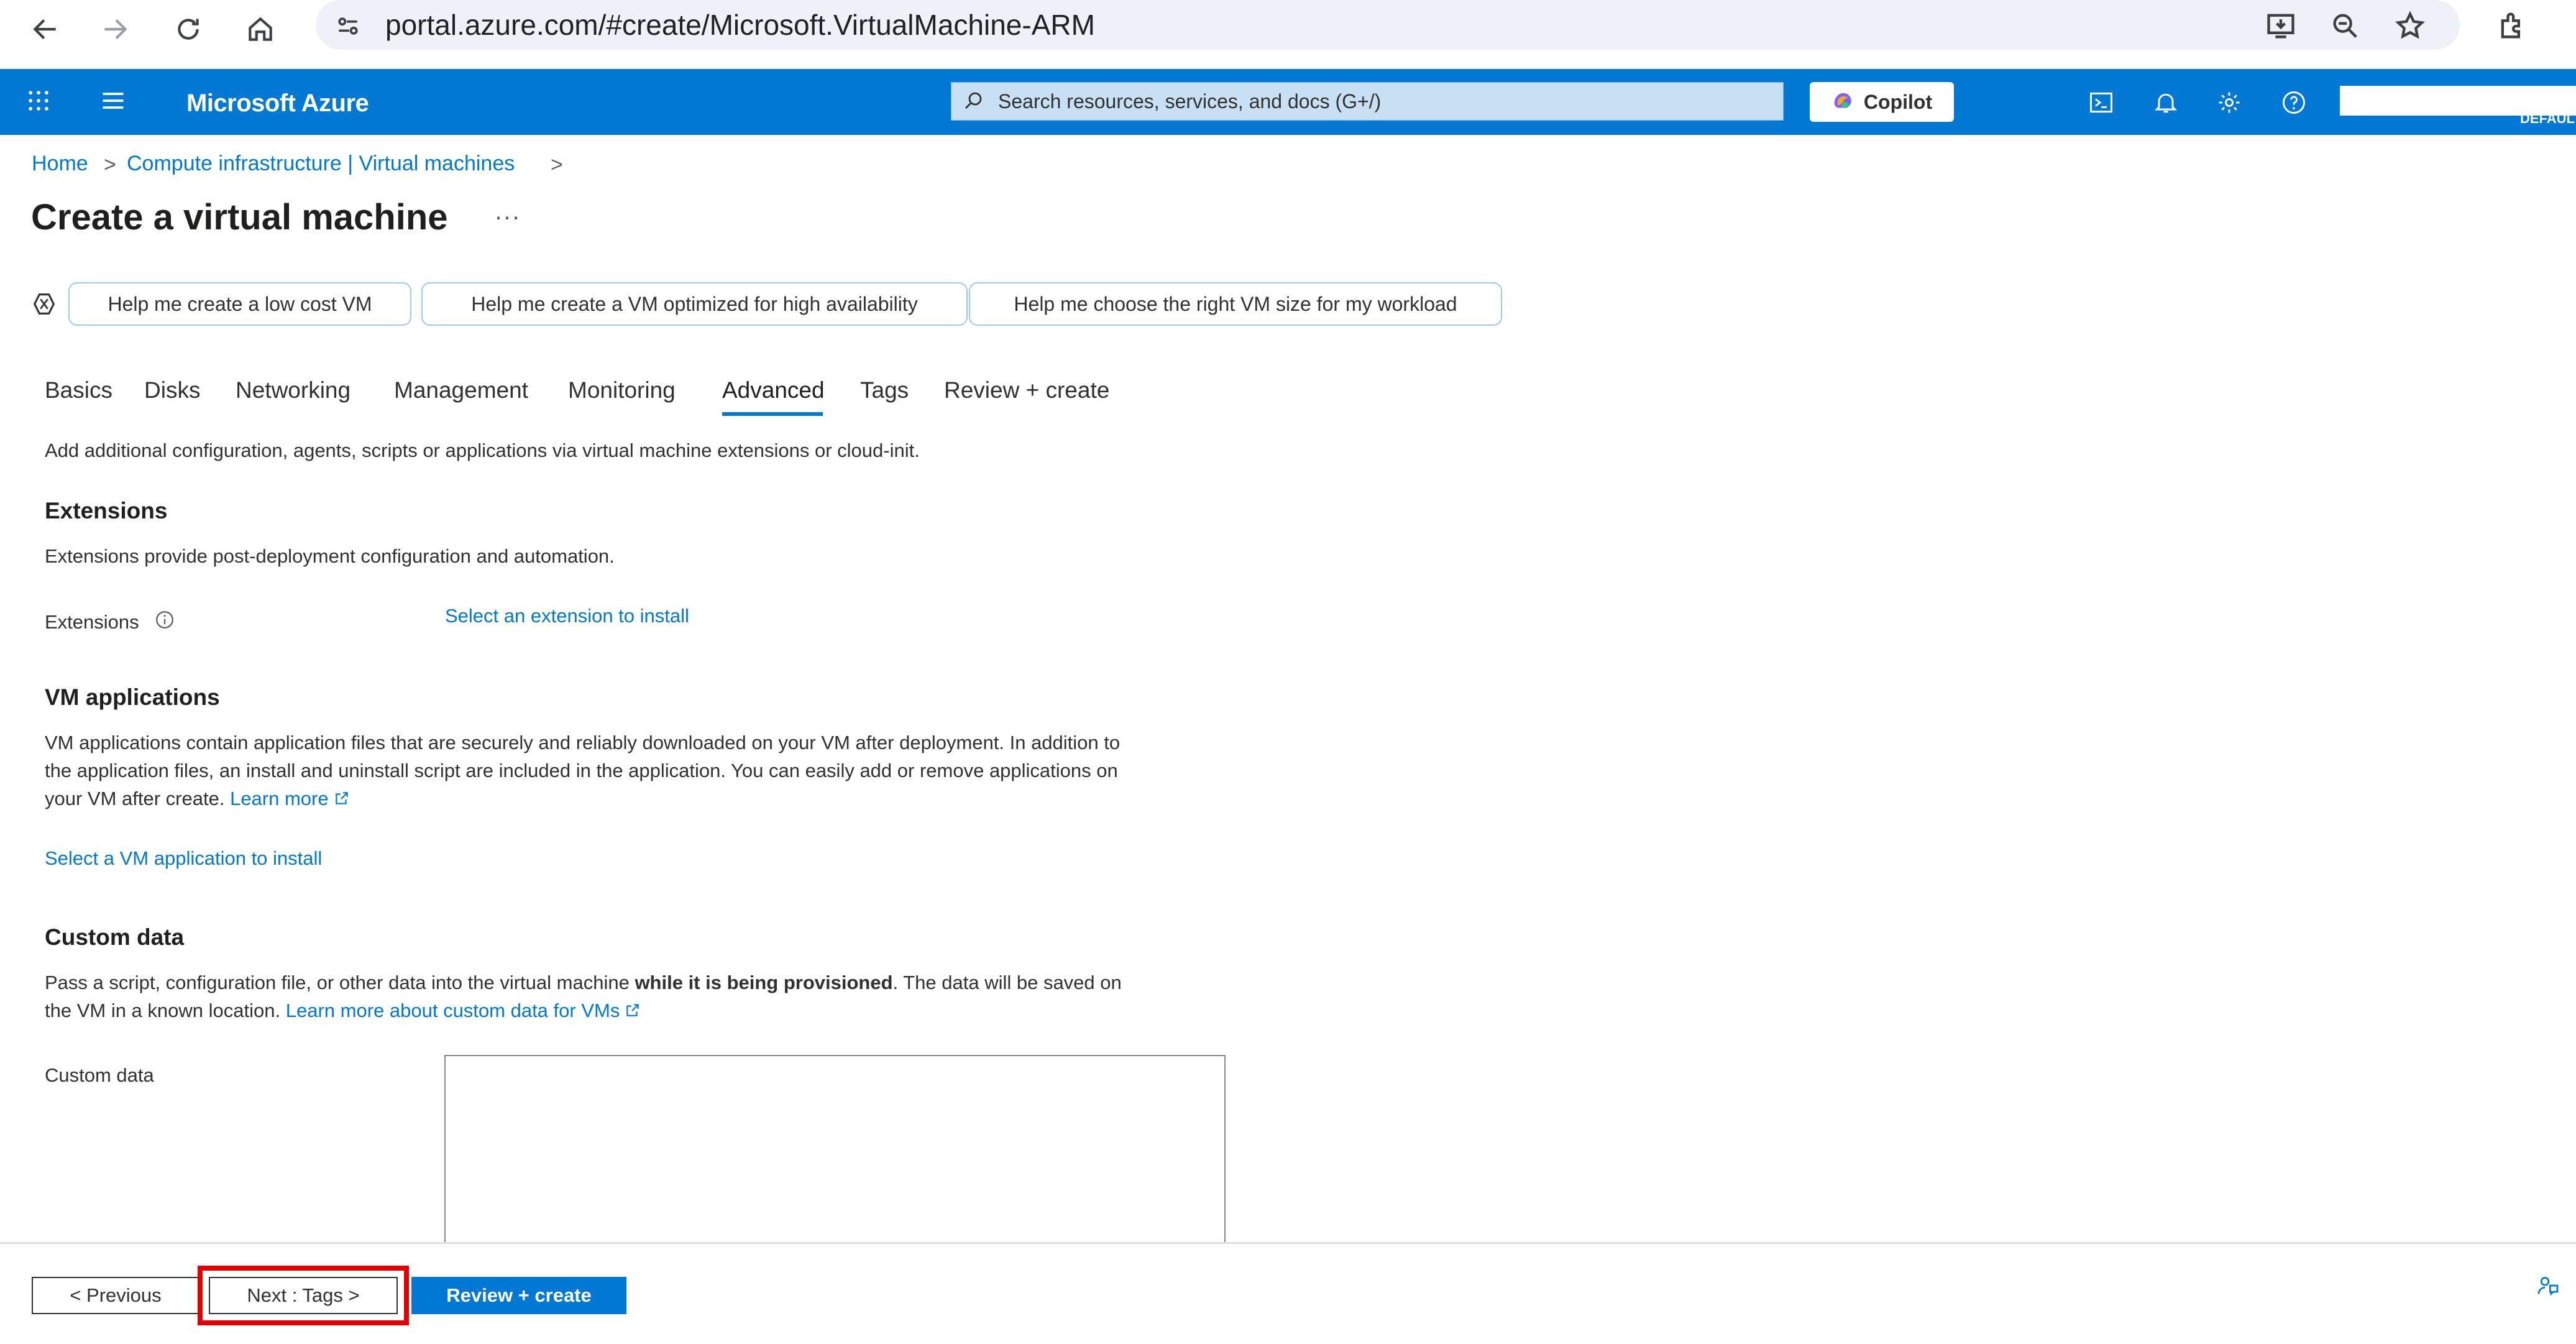  I want to click on settings-gear-icon, so click(2229, 102).